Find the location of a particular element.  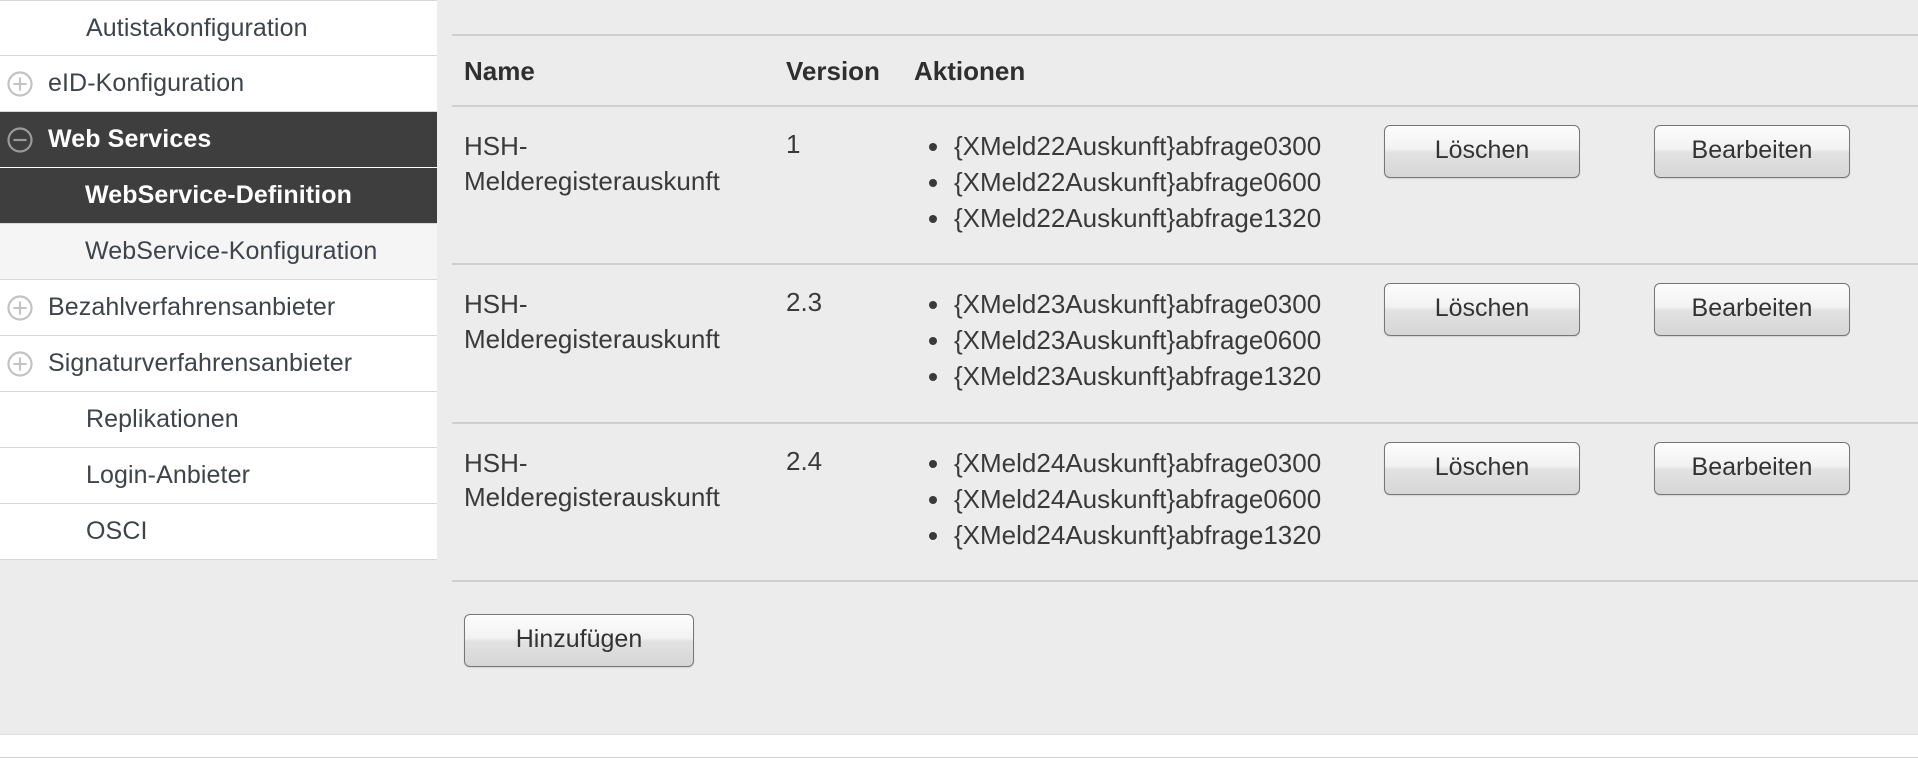

action-list-item: {XMeld22Auskunft}abfrage0600 is located at coordinates (1168, 182).